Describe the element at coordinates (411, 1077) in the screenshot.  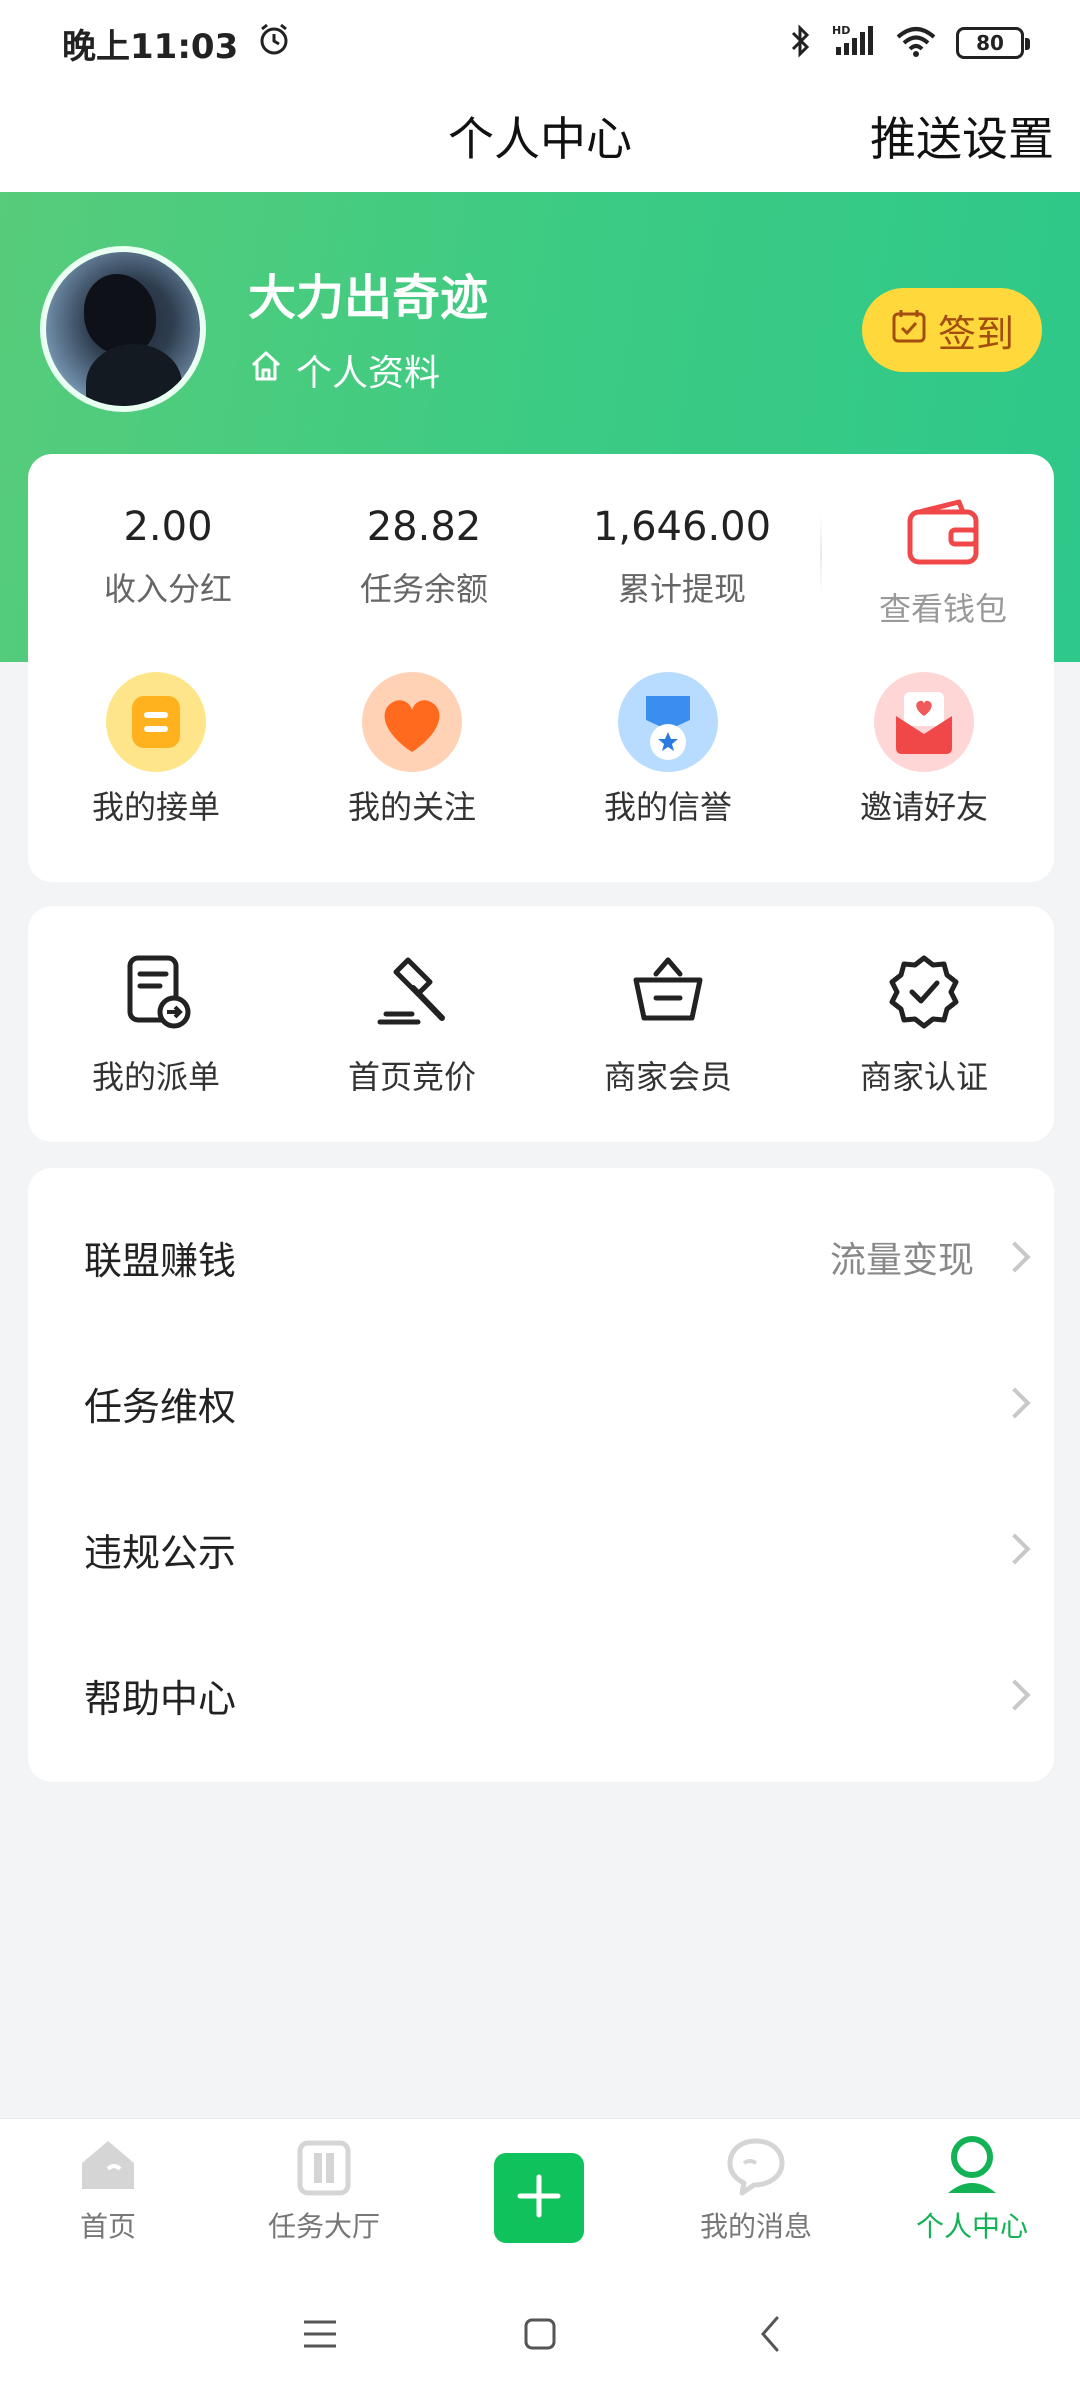
I see `merchant-tool-label: 首页竞价` at that location.